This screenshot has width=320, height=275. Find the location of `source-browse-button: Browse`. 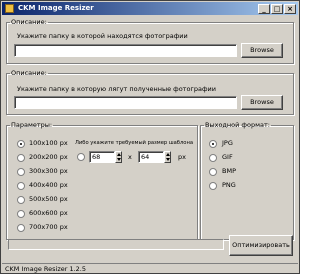

source-browse-button: Browse is located at coordinates (262, 50).